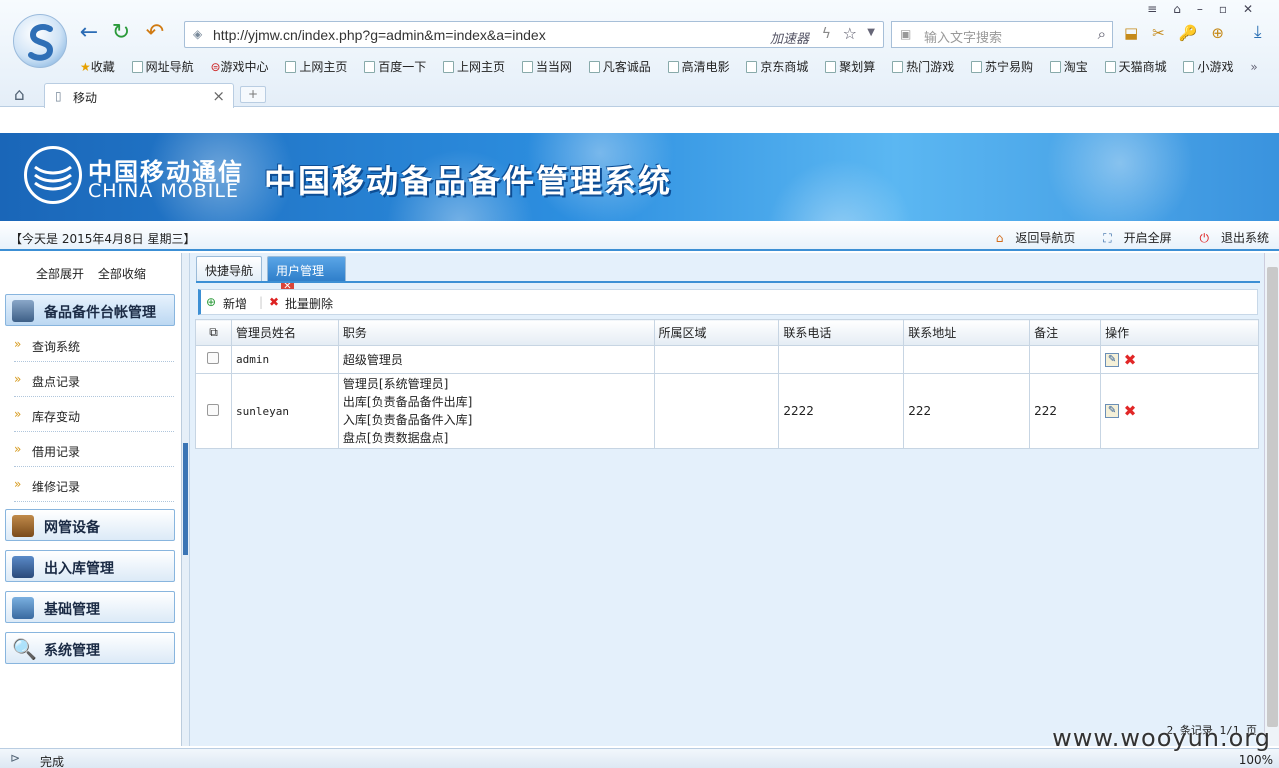 The height and width of the screenshot is (768, 1279). Describe the element at coordinates (1065, 332) in the screenshot. I see `column-header: 备注` at that location.